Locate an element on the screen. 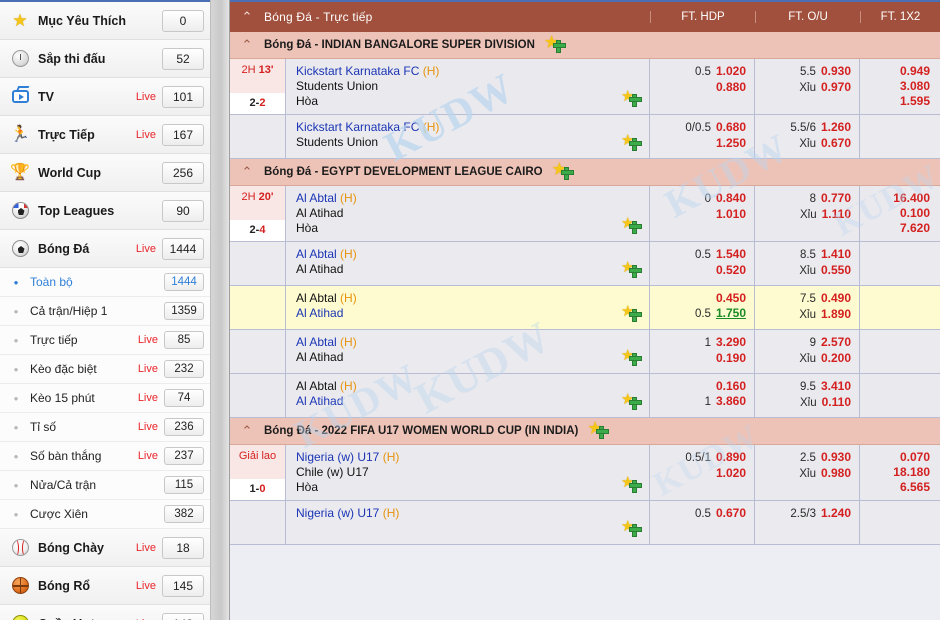 The width and height of the screenshot is (940, 620). odds-value: 0.680 is located at coordinates (731, 127).